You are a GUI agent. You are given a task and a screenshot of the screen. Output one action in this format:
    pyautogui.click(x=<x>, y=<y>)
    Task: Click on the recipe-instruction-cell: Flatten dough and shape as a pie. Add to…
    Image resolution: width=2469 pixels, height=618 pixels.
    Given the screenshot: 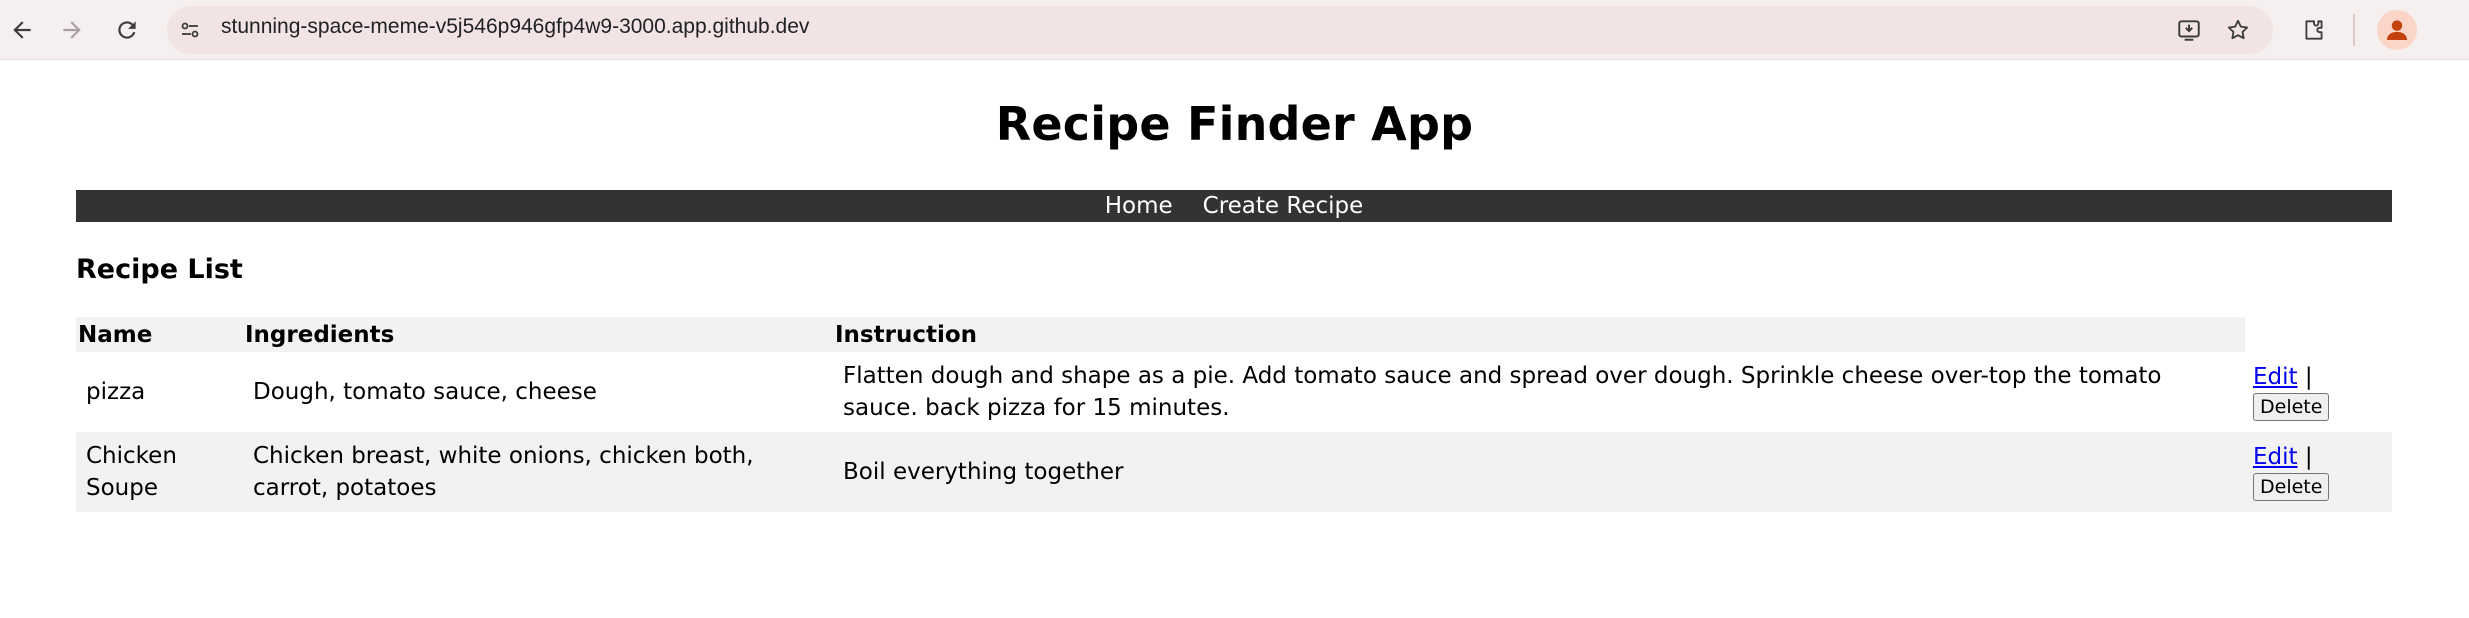 What is the action you would take?
    pyautogui.click(x=1539, y=392)
    